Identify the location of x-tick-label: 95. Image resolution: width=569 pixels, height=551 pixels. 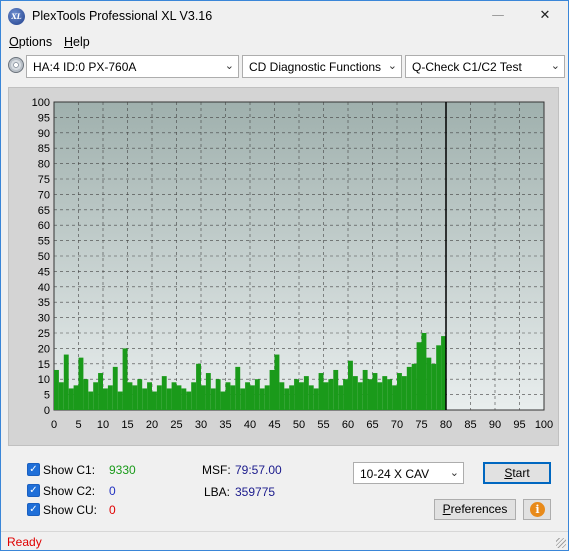
(519, 425).